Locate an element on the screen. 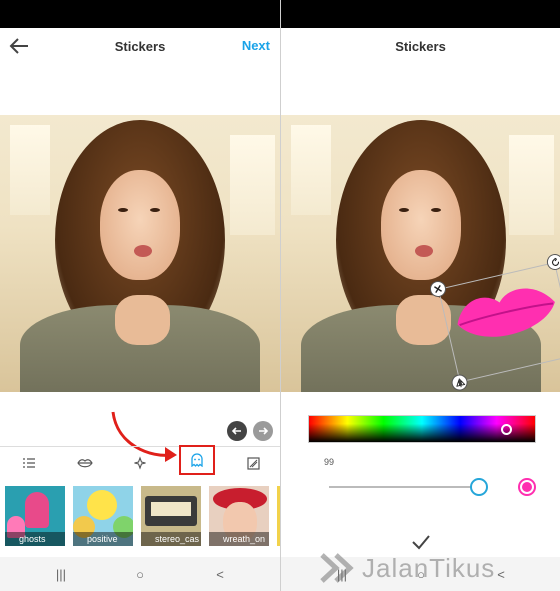 This screenshot has width=560, height=591. list-icon is located at coordinates (29, 463).